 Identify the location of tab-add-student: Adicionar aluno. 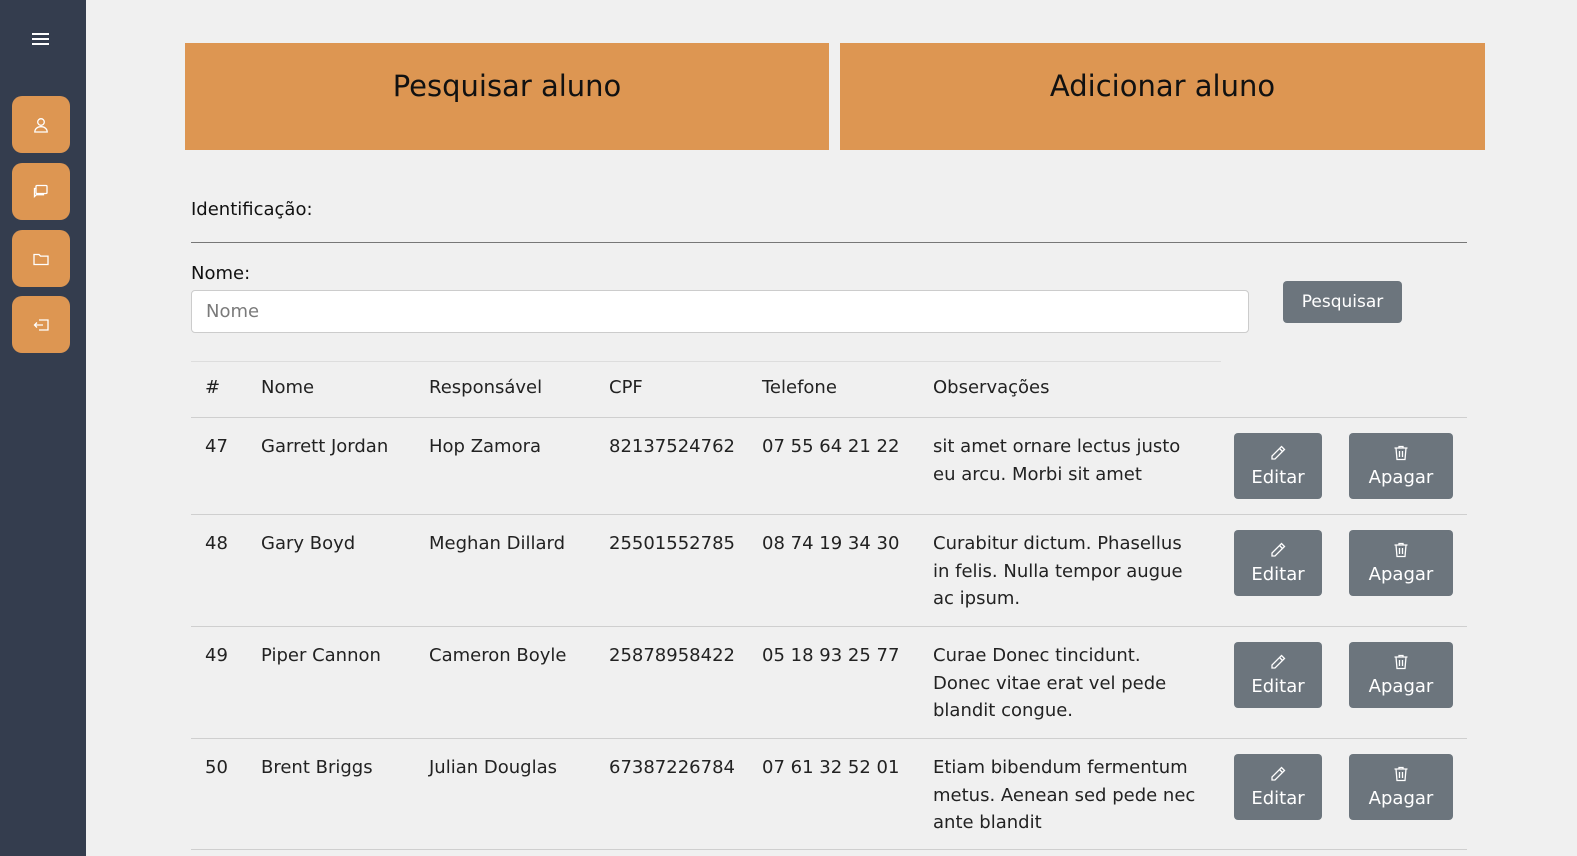
(1162, 96).